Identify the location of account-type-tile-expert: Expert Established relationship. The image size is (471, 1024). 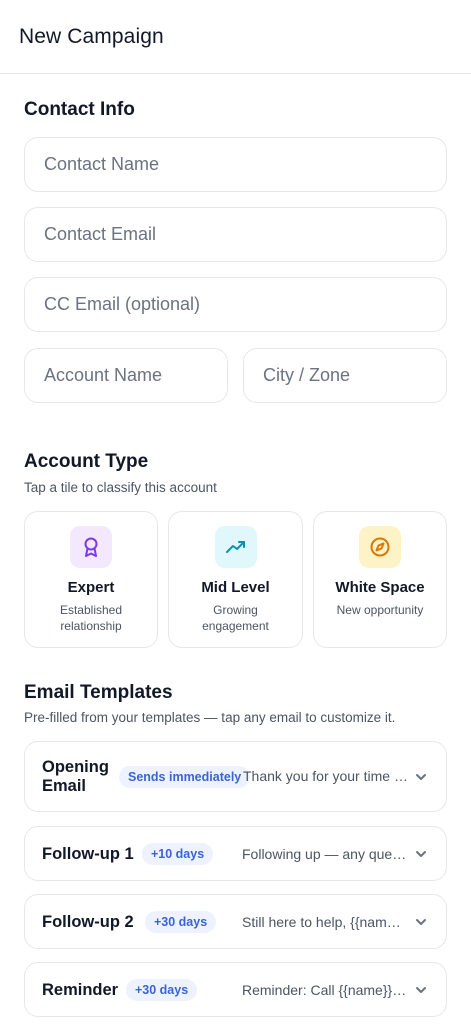
(91, 579).